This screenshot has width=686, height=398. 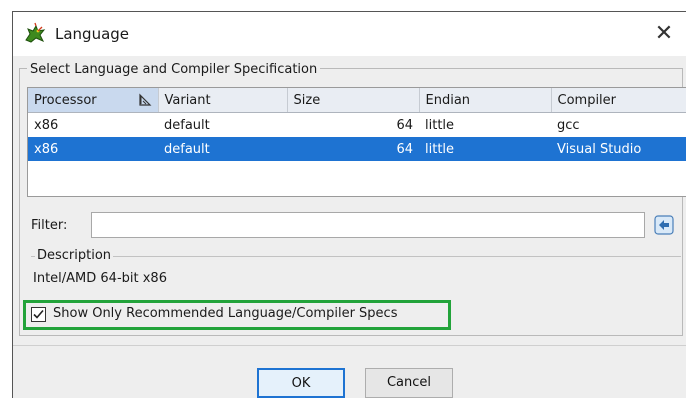 I want to click on cancel-button: Cancel, so click(x=409, y=383).